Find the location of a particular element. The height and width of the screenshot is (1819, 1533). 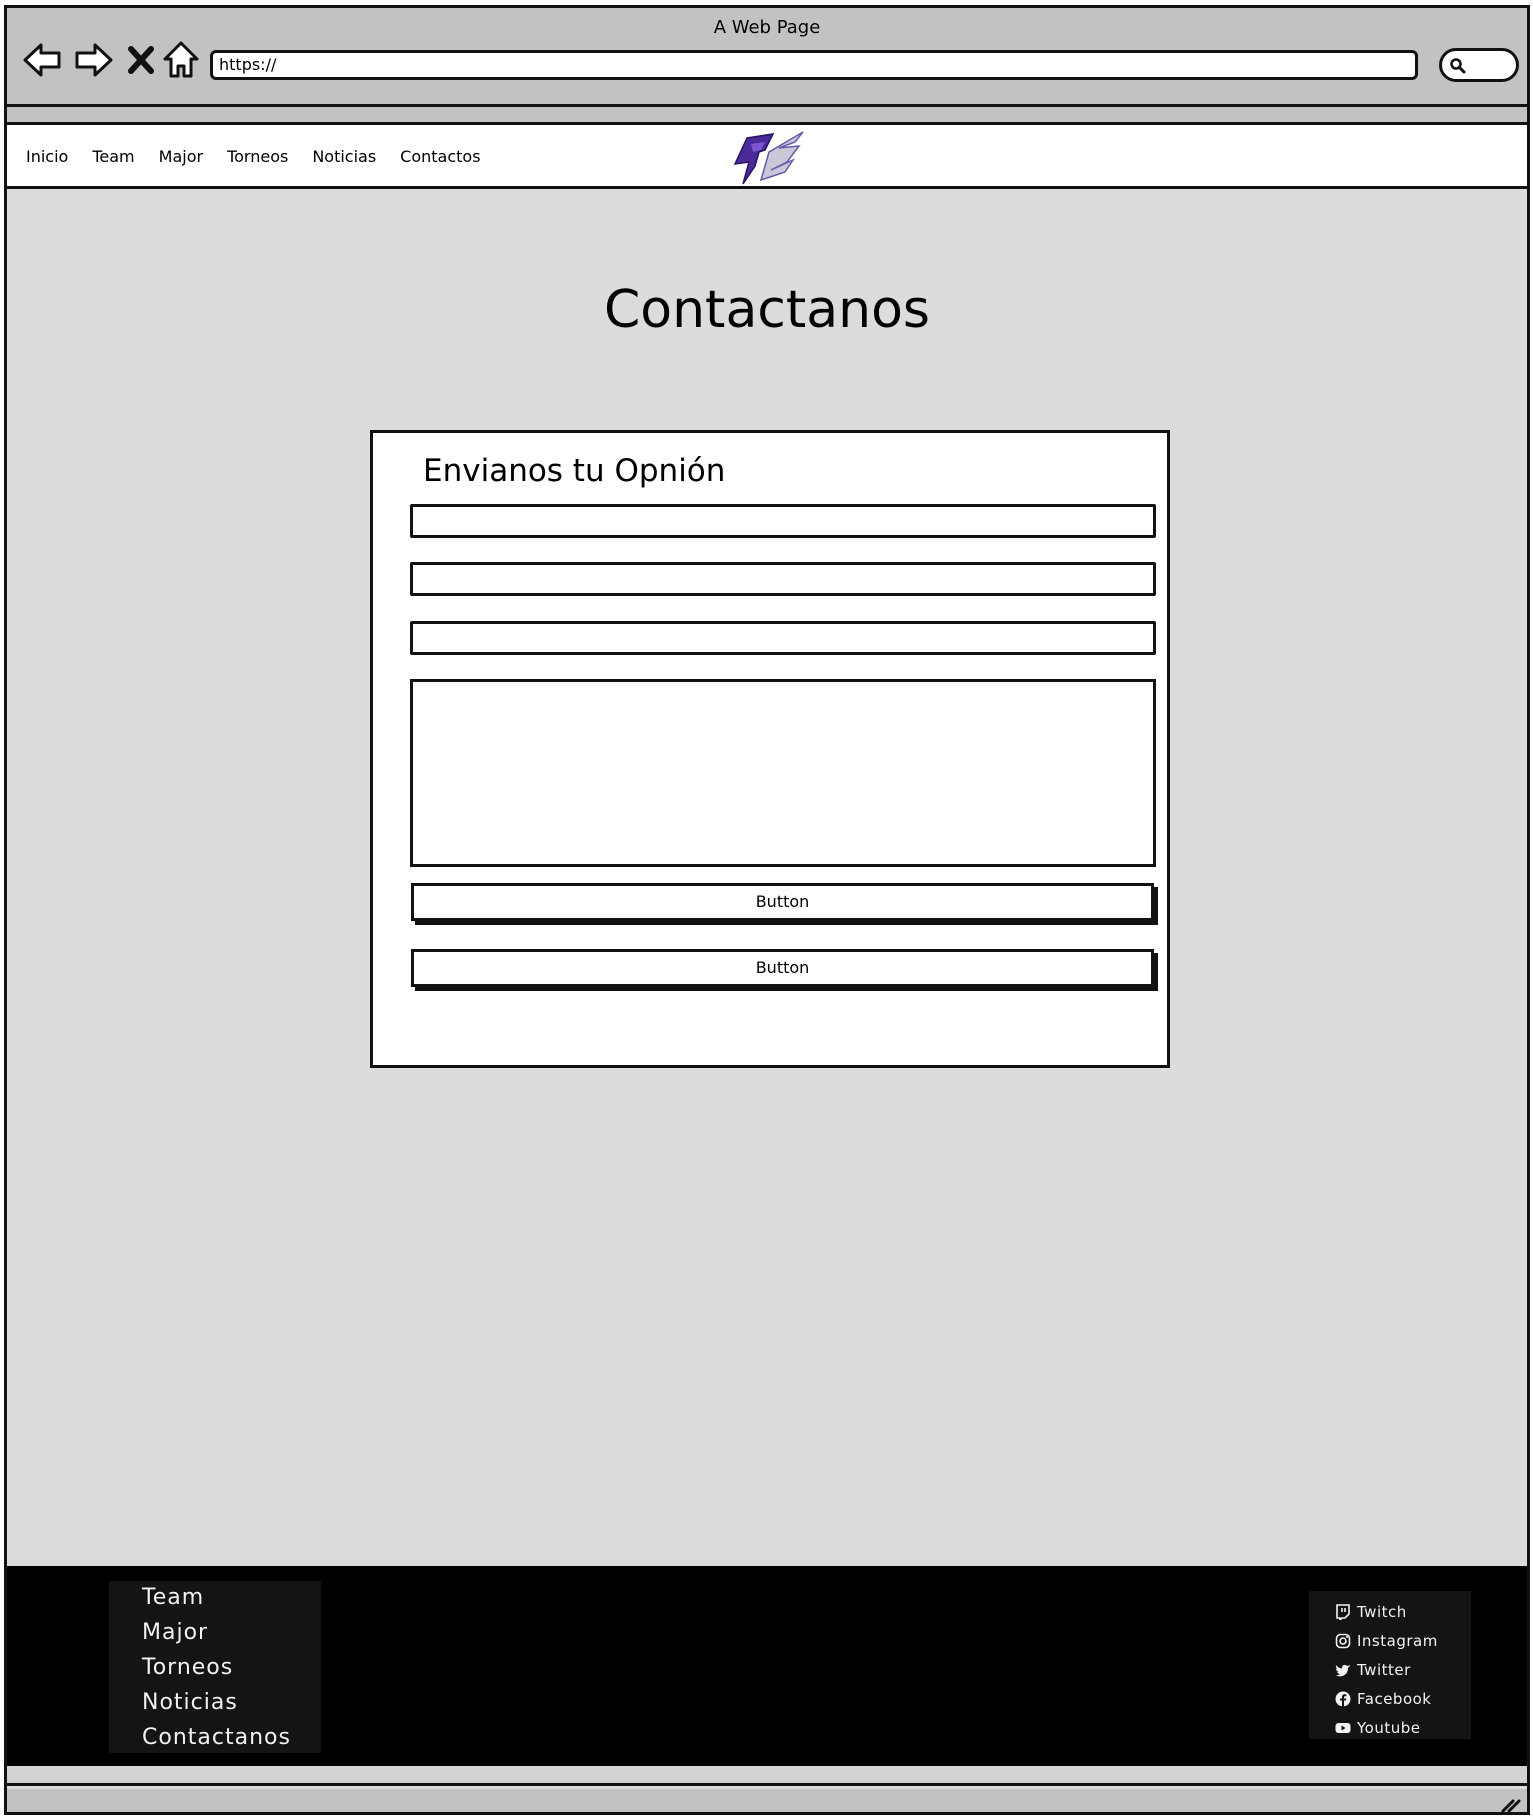

resize-grip-icon is located at coordinates (1511, 1804).